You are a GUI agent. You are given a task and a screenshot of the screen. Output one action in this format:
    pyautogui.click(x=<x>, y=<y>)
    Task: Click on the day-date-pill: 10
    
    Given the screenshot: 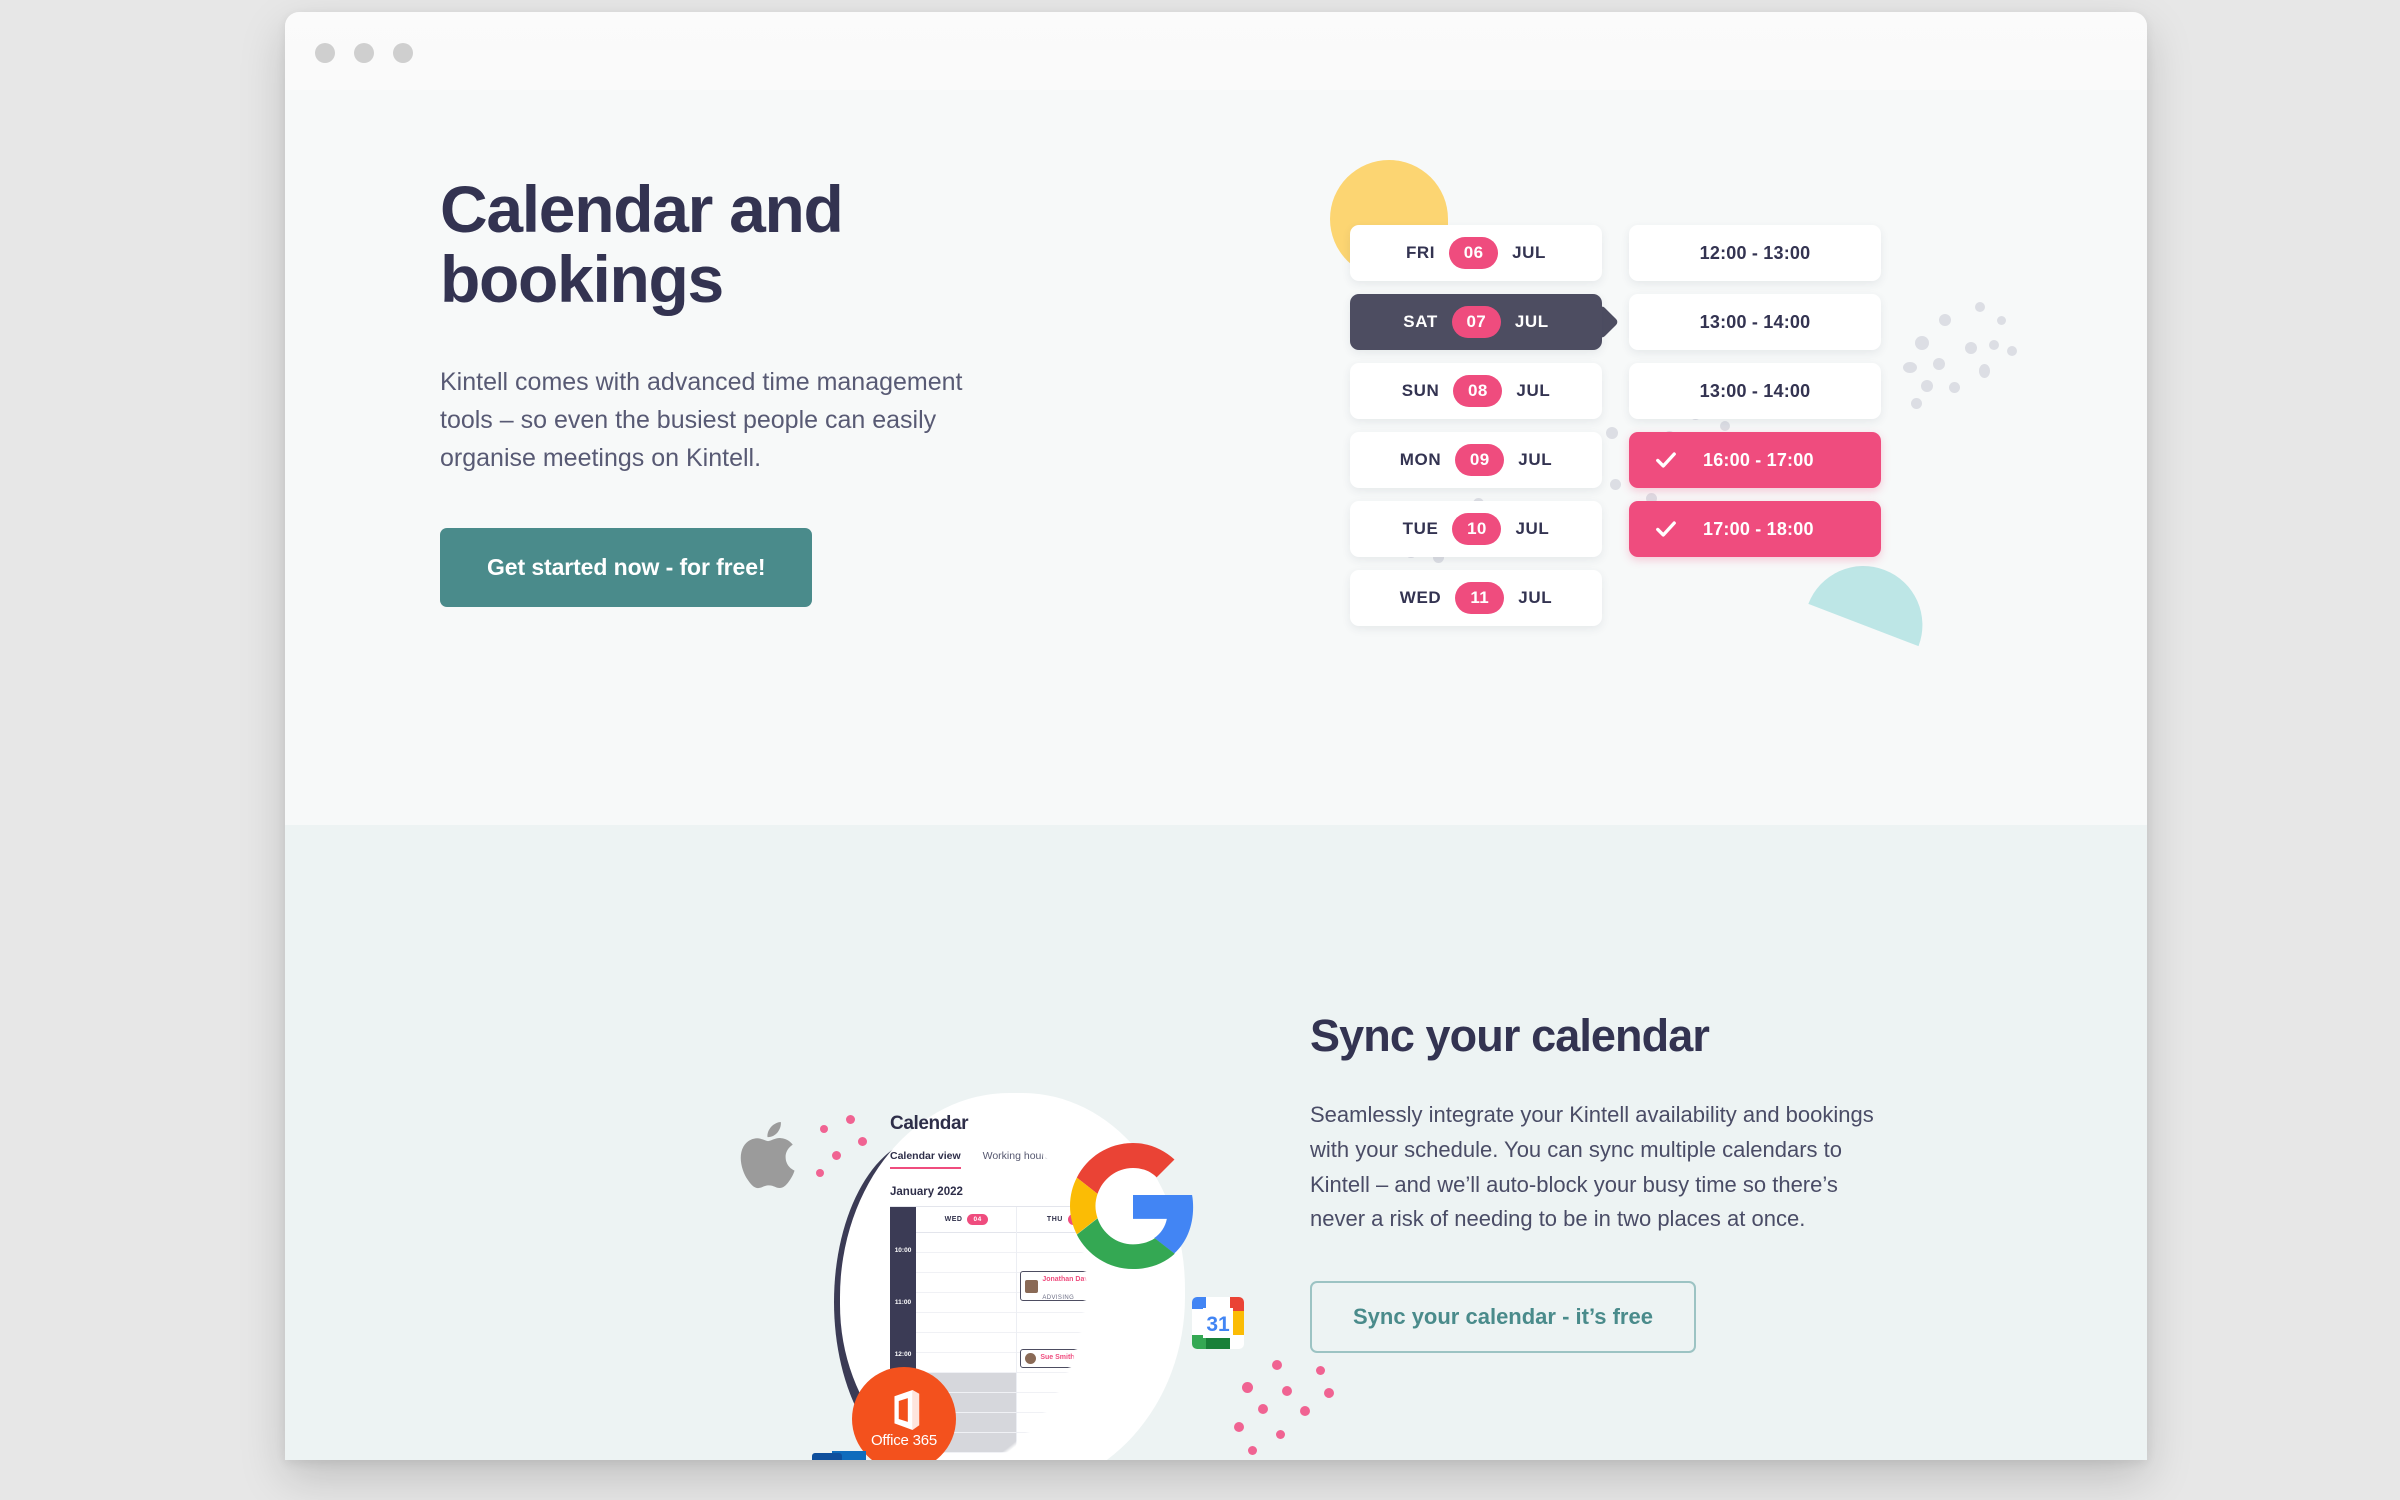 What is the action you would take?
    pyautogui.click(x=1477, y=529)
    